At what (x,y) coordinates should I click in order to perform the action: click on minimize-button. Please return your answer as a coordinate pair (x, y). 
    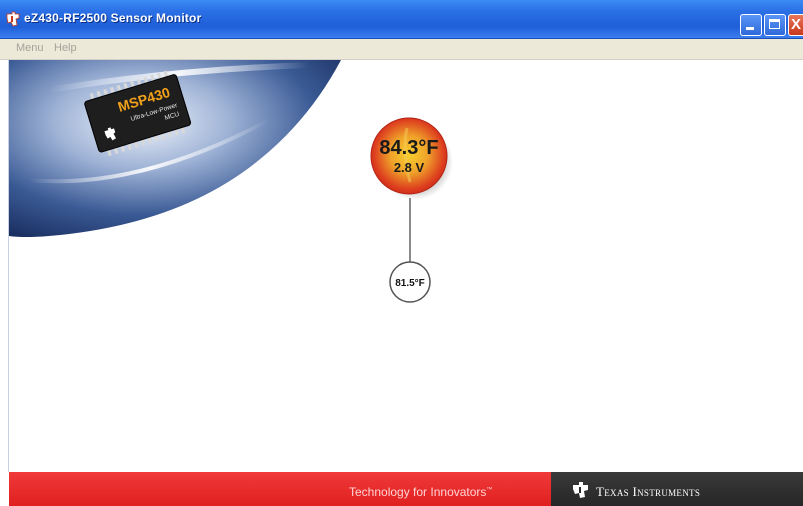
    Looking at the image, I should click on (751, 25).